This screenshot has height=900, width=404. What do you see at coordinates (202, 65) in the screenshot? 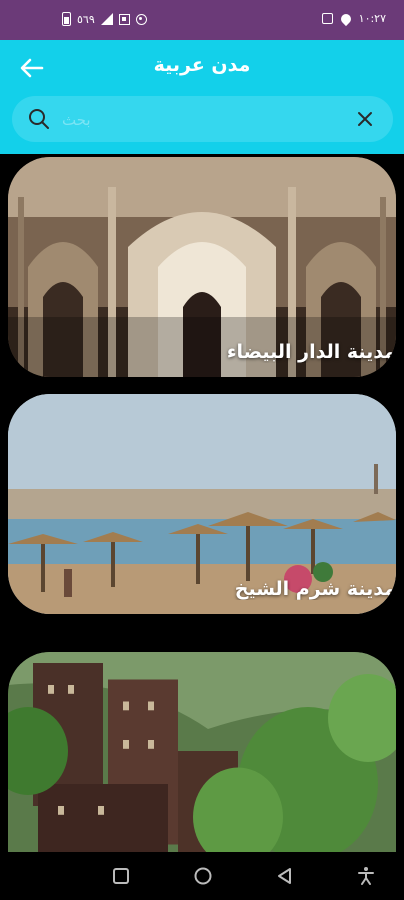
I see `page-title: مدن عربية` at bounding box center [202, 65].